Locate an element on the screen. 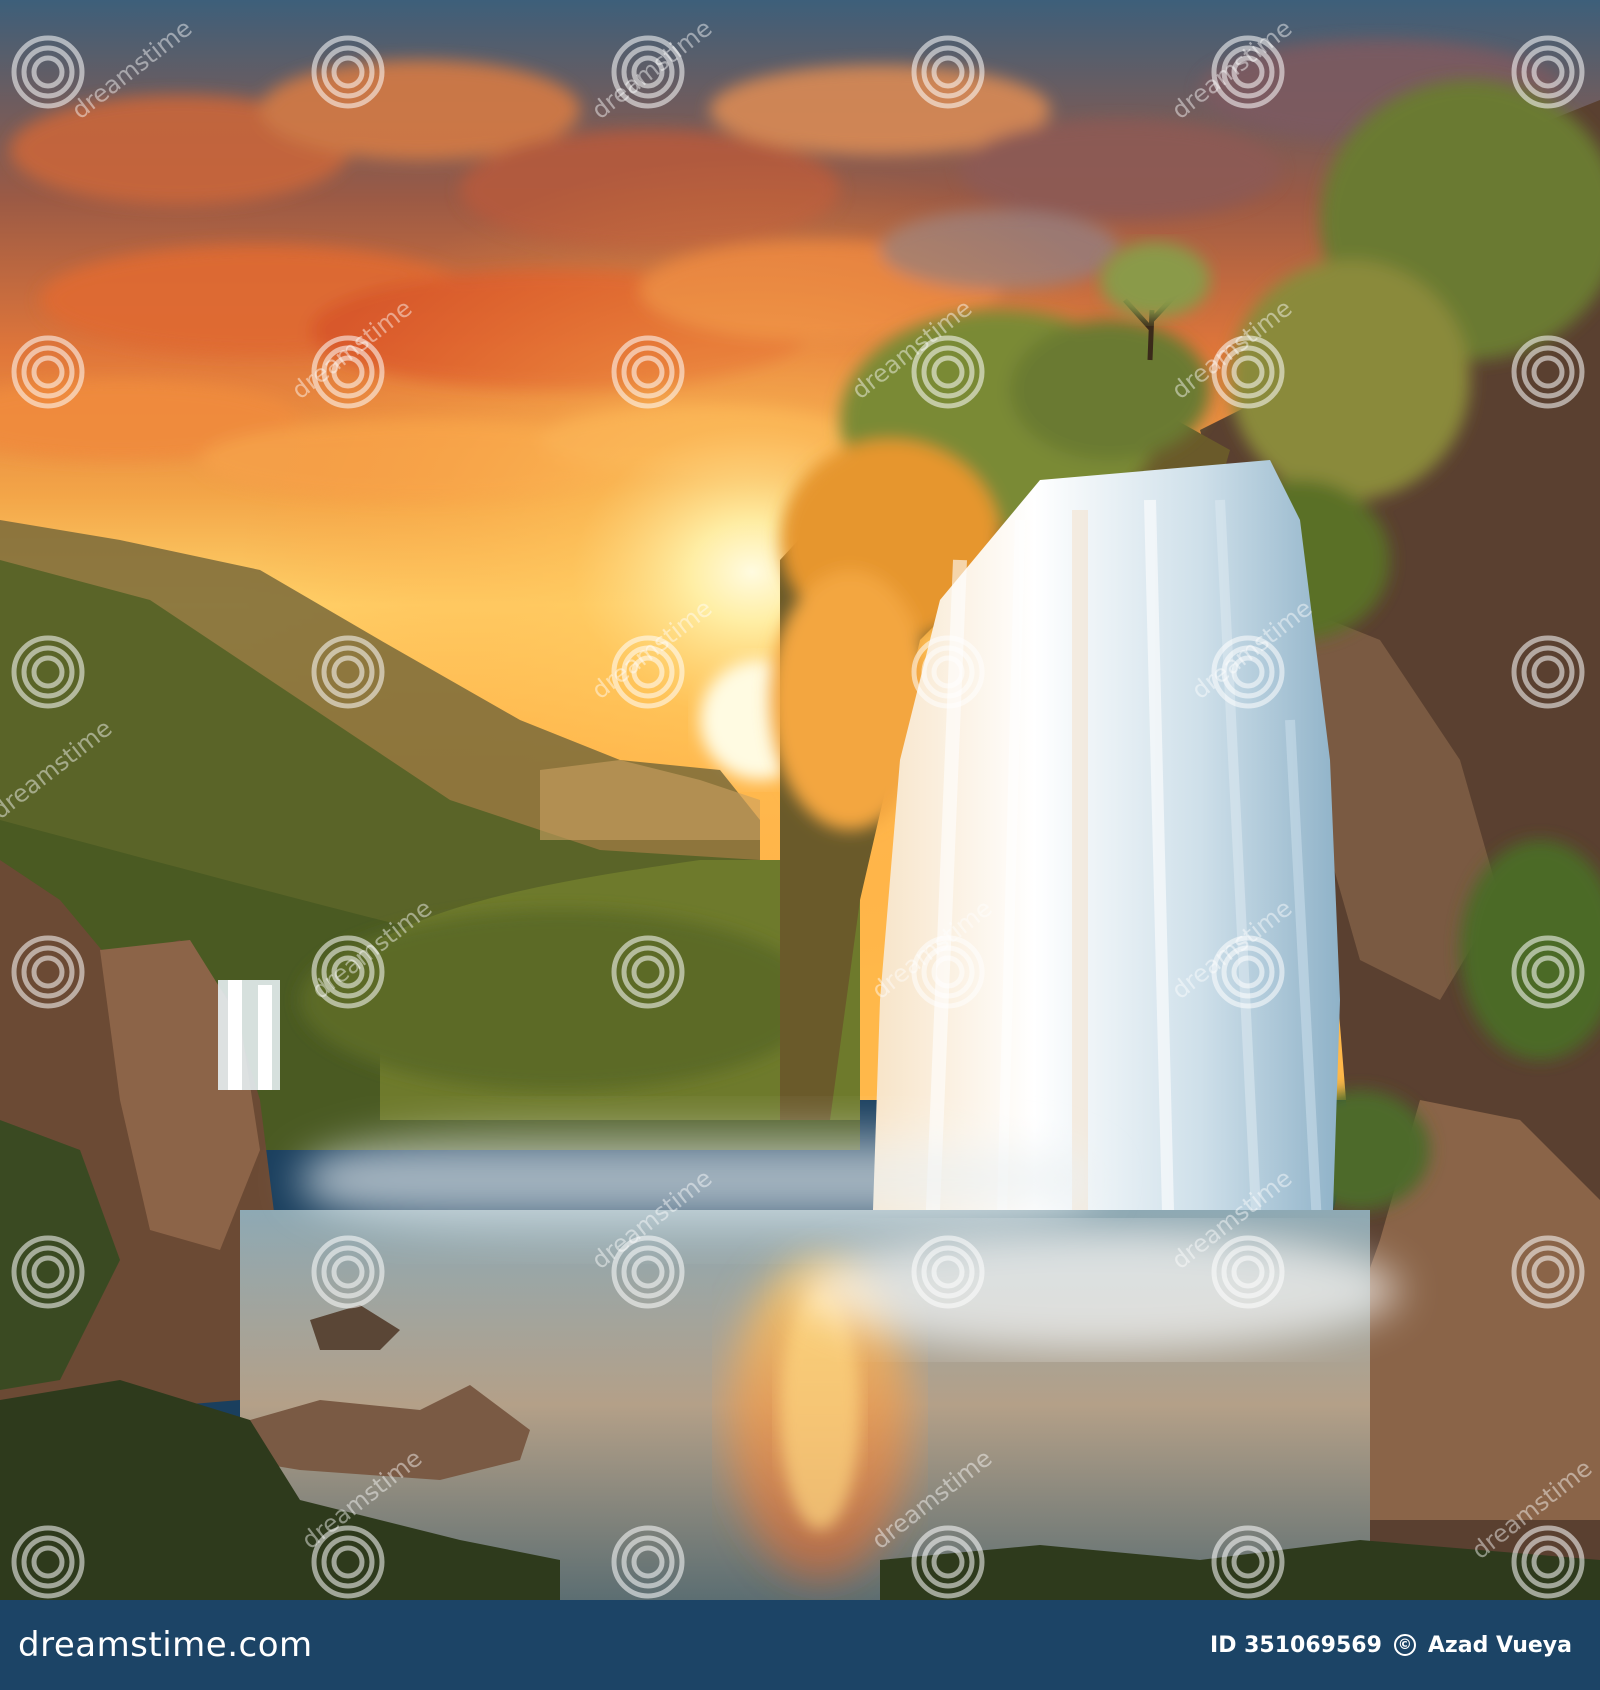 The height and width of the screenshot is (1690, 1600). image-credit: ID 351069569 © Azad Vueya is located at coordinates (1391, 1645).